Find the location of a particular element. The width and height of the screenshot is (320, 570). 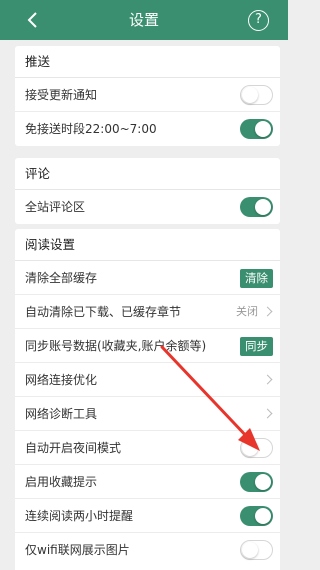

push-settings-card: 推送 接受更新通知 免接送时段22:00~7:00 is located at coordinates (147, 96).